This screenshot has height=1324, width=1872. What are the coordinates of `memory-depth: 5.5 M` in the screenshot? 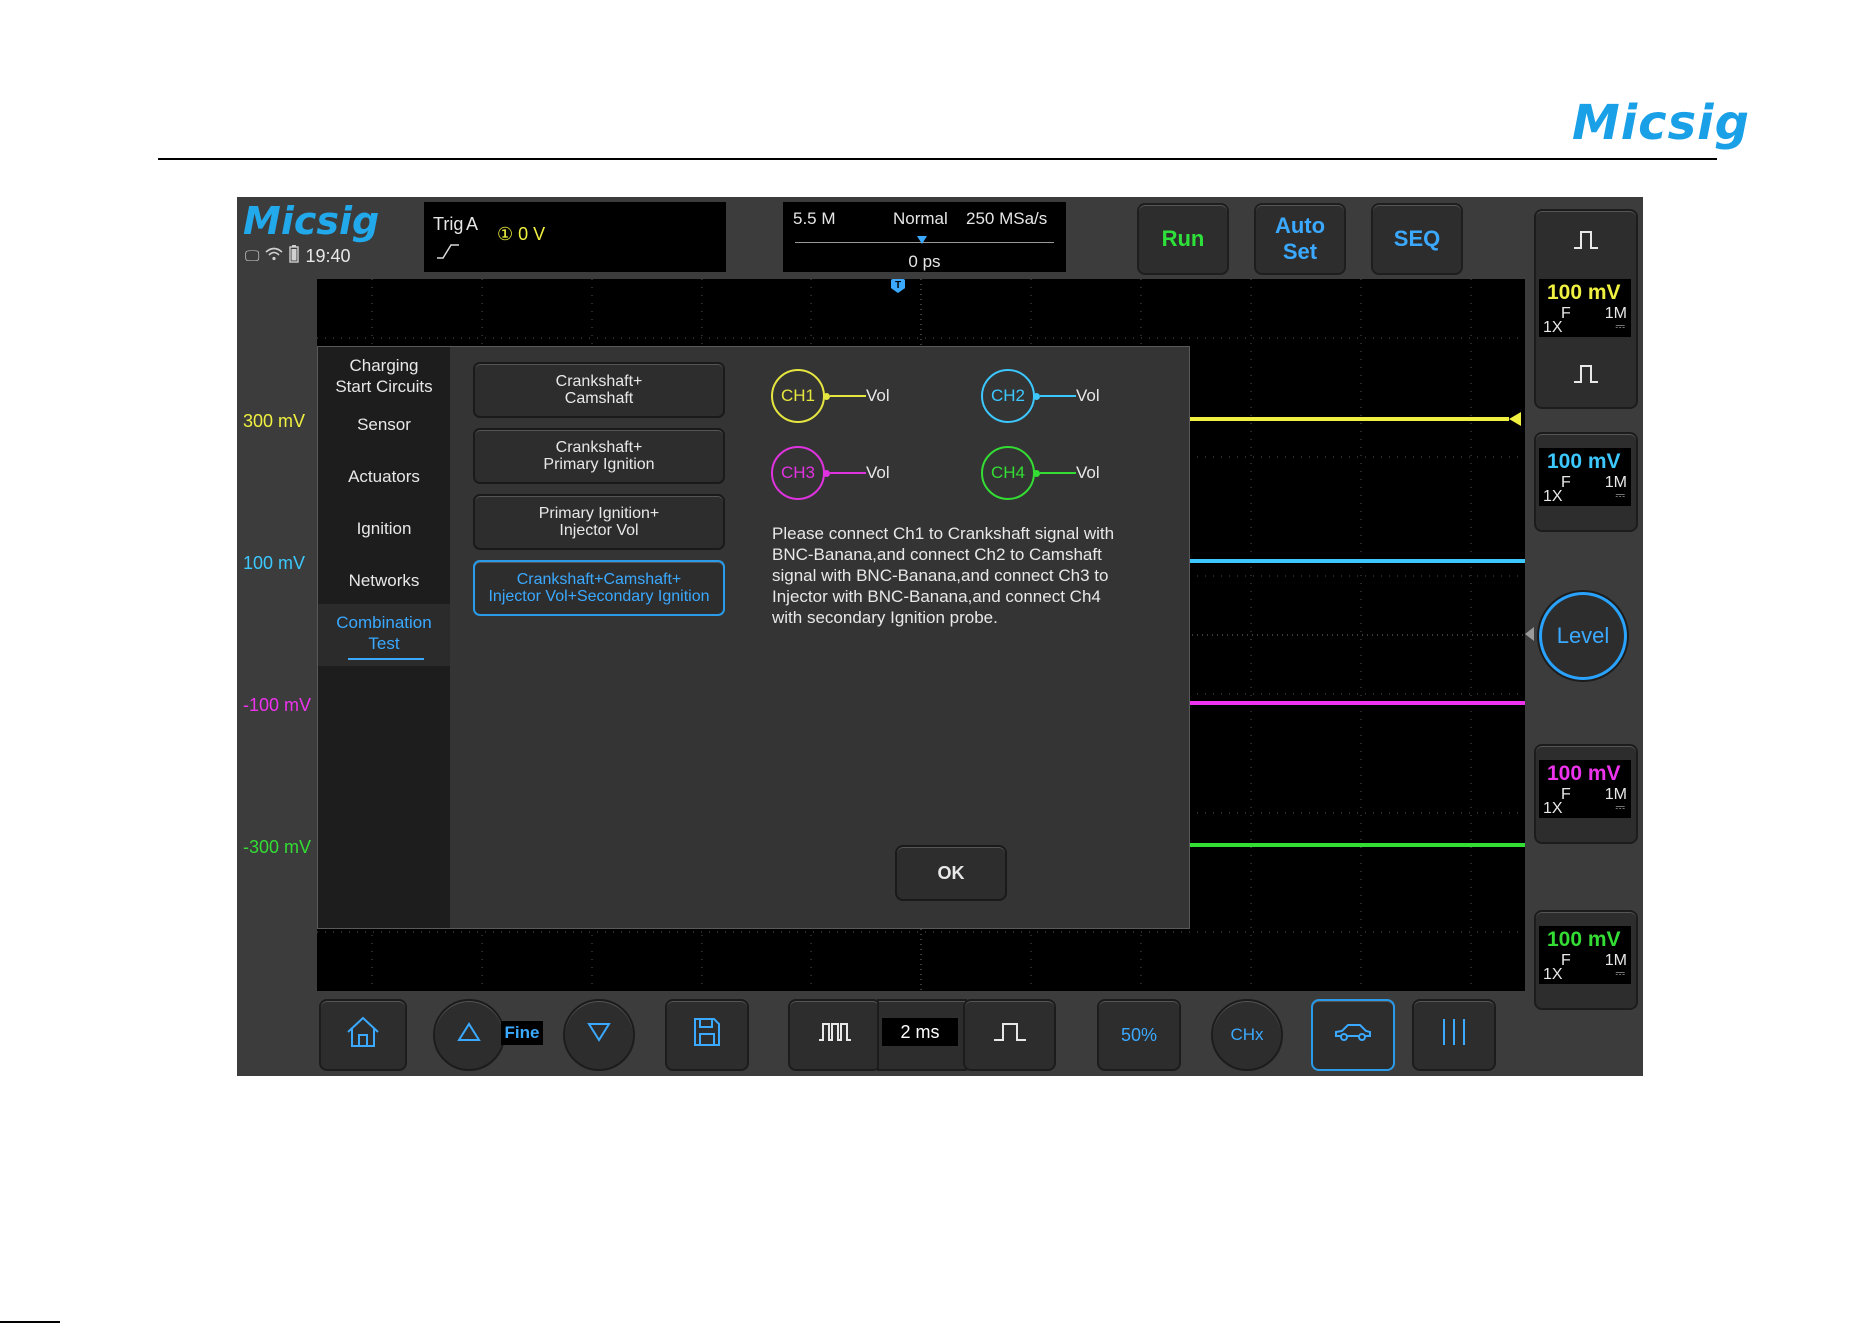 It's located at (814, 218).